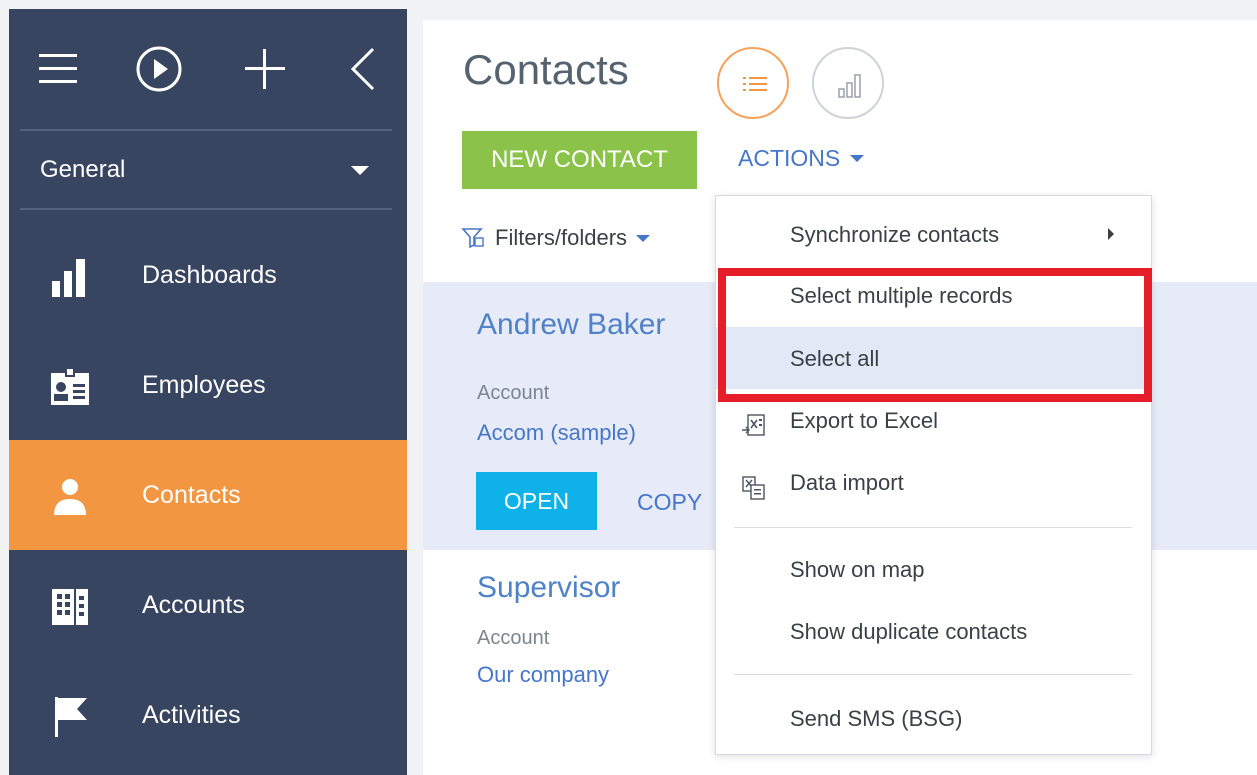 The width and height of the screenshot is (1257, 775). What do you see at coordinates (753, 425) in the screenshot?
I see `excel-export-icon` at bounding box center [753, 425].